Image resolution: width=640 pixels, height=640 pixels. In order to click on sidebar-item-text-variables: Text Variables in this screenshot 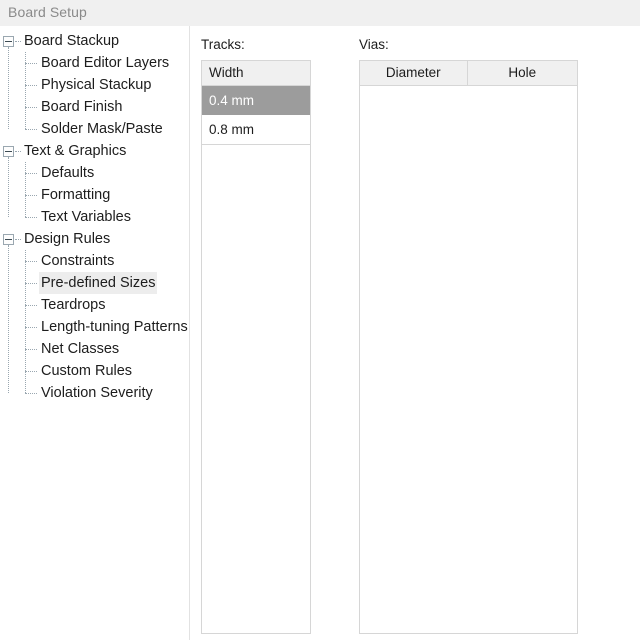, I will do `click(94, 217)`.